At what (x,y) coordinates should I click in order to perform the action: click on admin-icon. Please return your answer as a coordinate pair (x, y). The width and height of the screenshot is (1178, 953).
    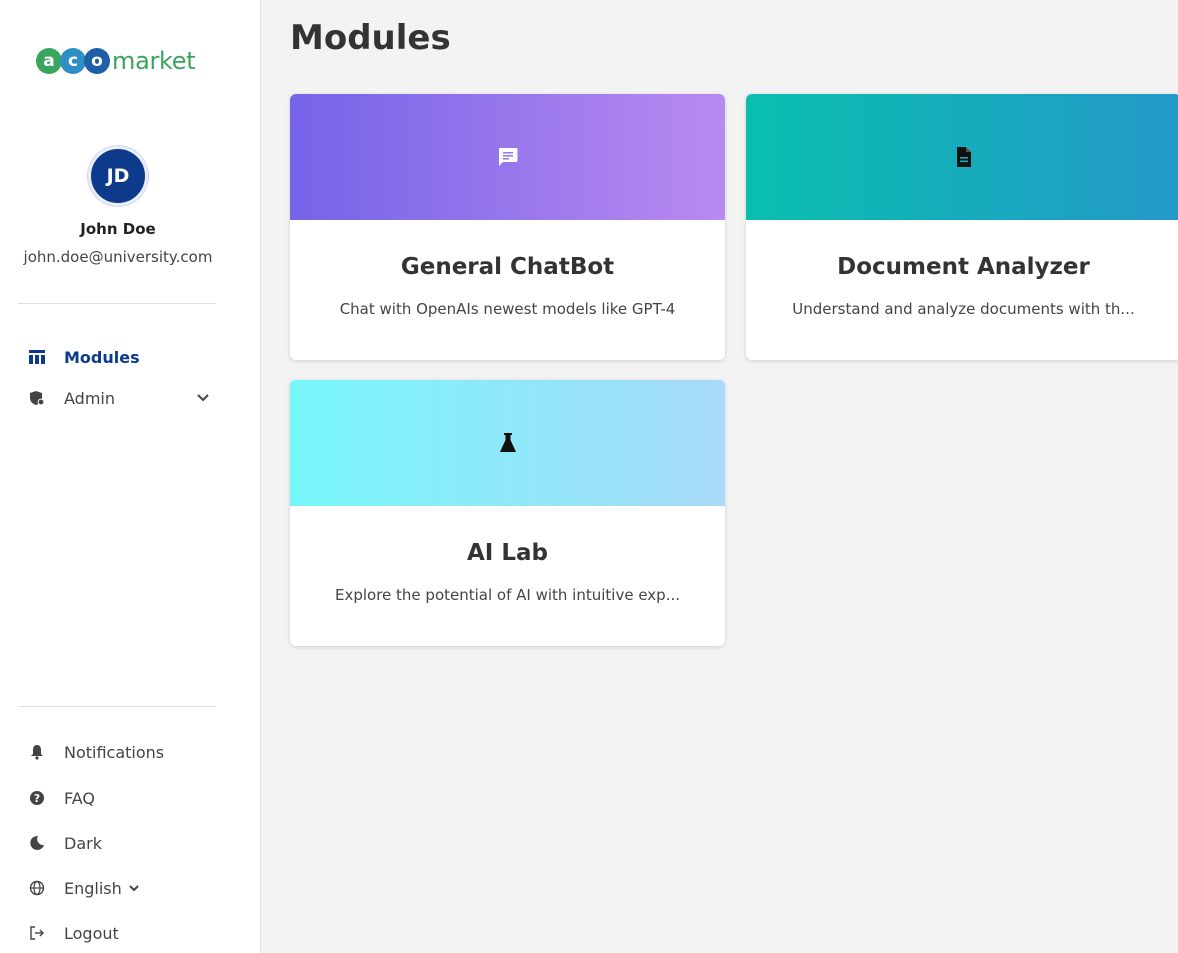
    Looking at the image, I should click on (37, 398).